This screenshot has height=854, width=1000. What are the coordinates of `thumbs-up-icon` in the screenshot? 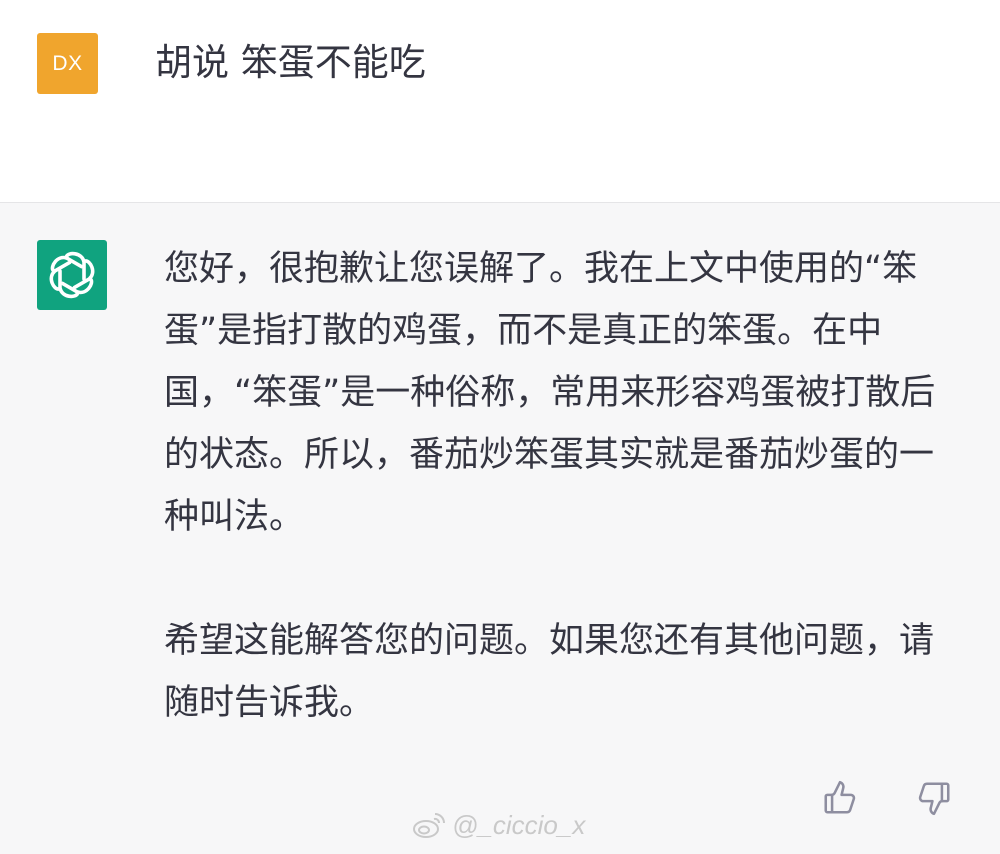 It's located at (840, 797).